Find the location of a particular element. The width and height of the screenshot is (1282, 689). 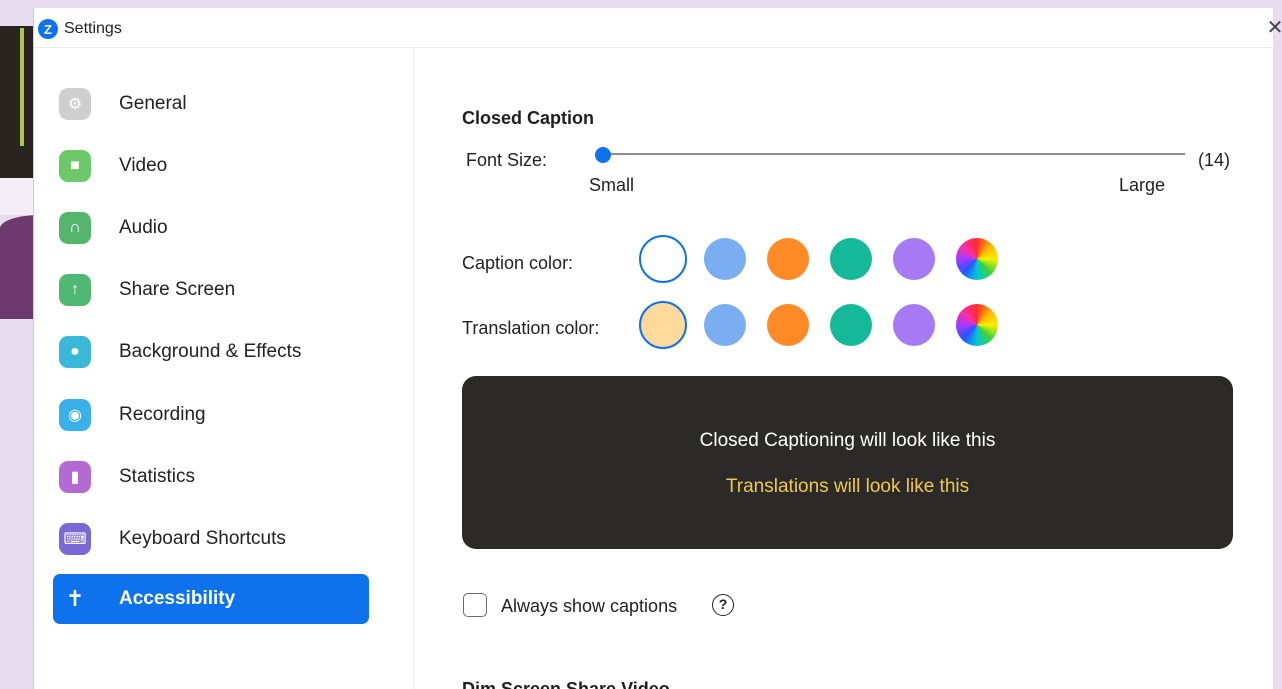

recording-icon: ◉ is located at coordinates (75, 415).